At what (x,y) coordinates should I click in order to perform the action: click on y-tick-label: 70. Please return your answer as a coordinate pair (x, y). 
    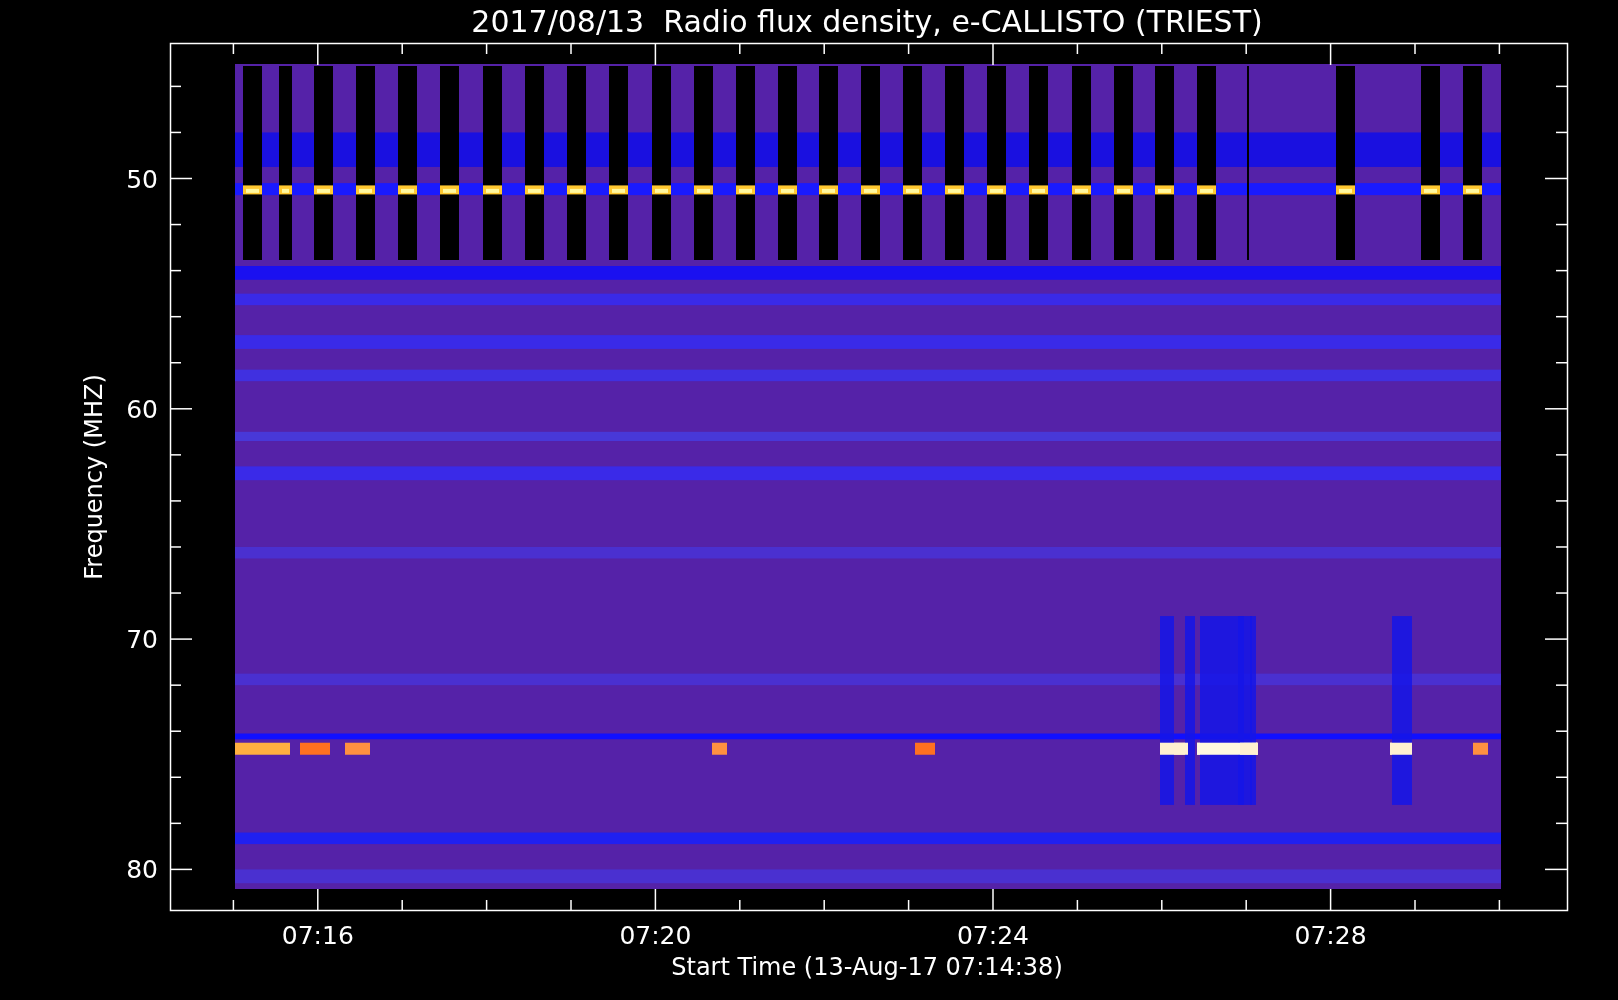
    Looking at the image, I should click on (142, 640).